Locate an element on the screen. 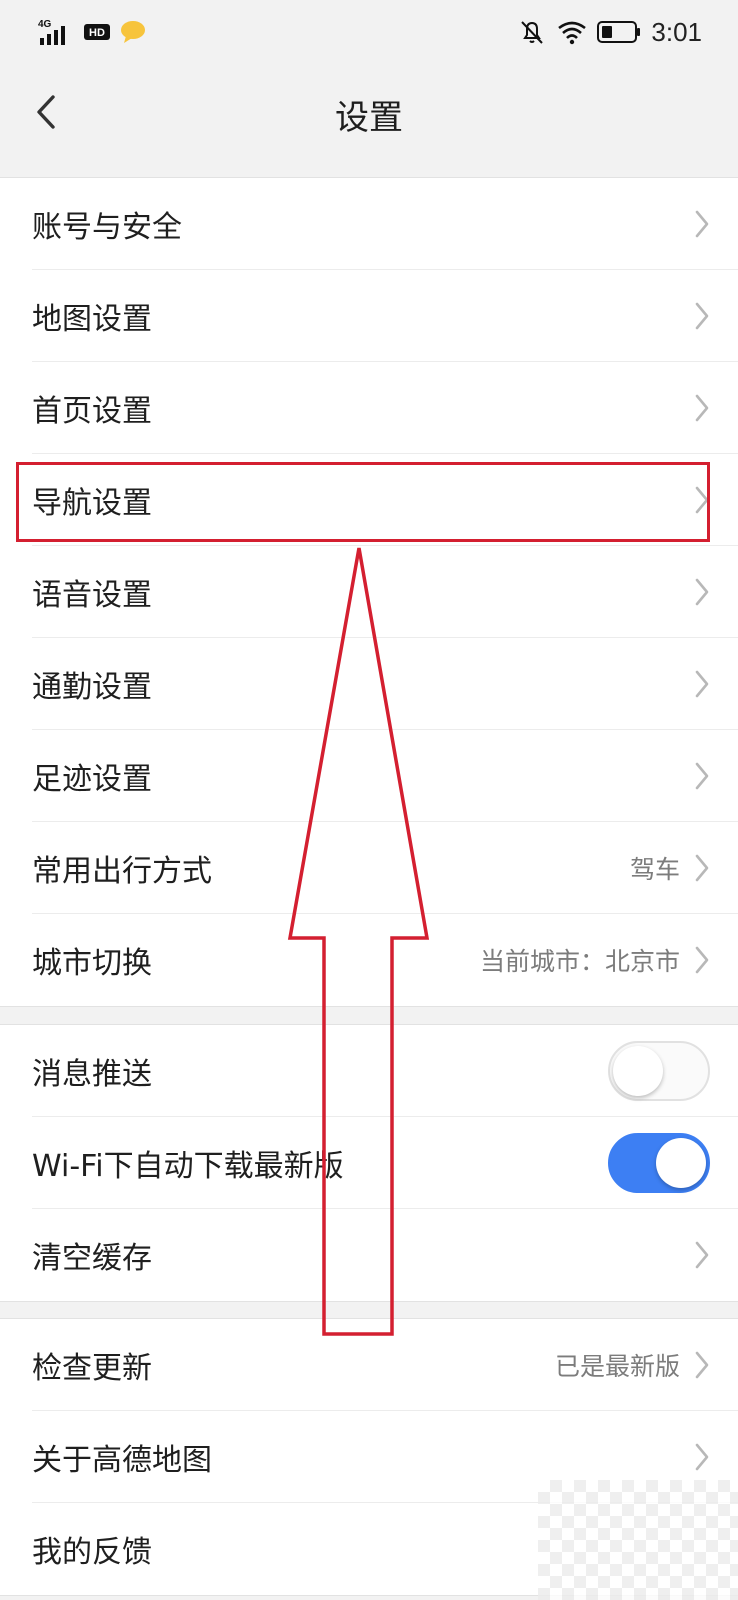 This screenshot has width=738, height=1600. row-commute-settings: 通勤设置 is located at coordinates (385, 684).